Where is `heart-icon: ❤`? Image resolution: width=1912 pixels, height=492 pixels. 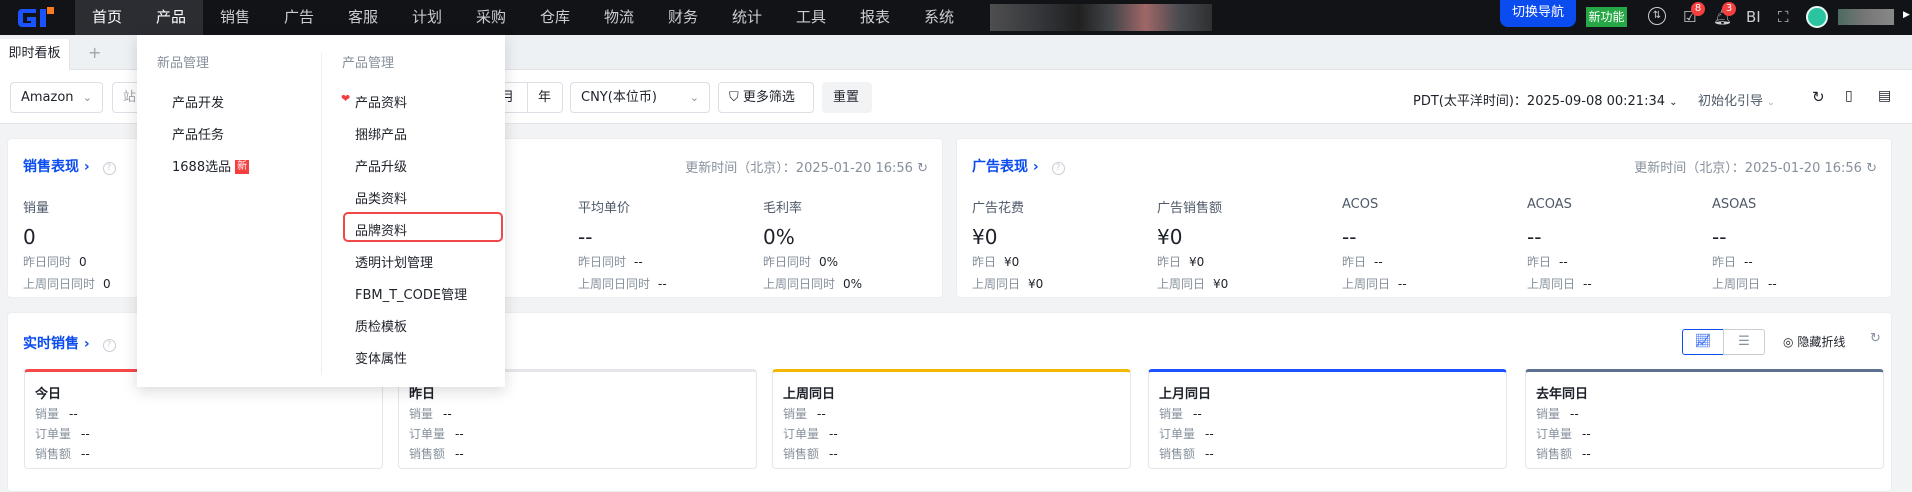 heart-icon: ❤ is located at coordinates (346, 98).